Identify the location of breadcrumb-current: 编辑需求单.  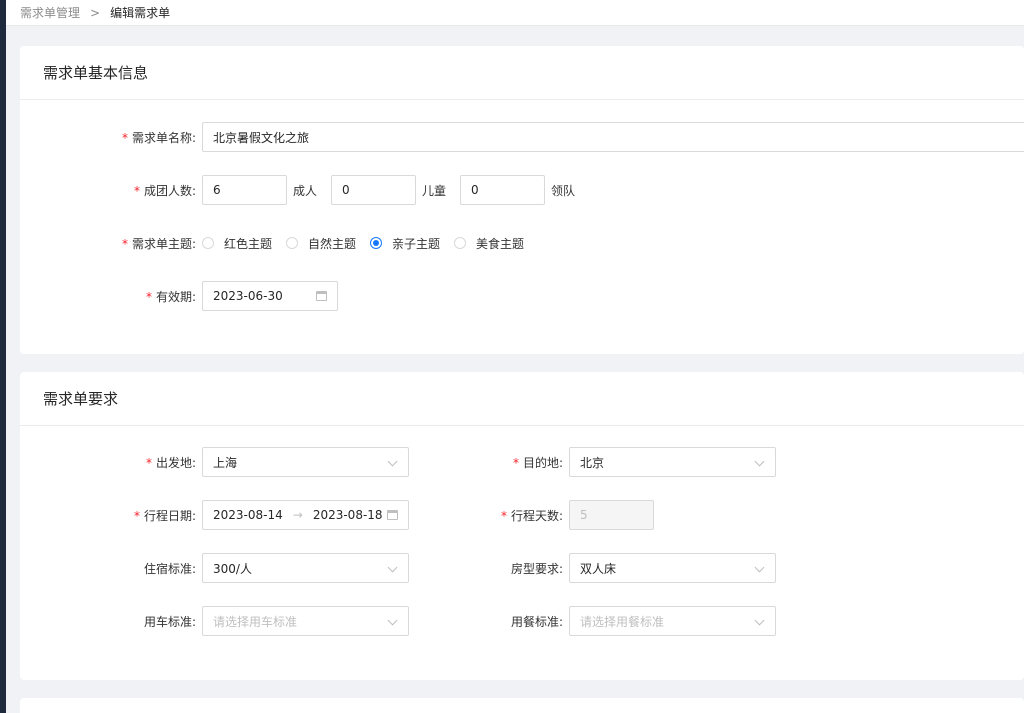
(140, 13).